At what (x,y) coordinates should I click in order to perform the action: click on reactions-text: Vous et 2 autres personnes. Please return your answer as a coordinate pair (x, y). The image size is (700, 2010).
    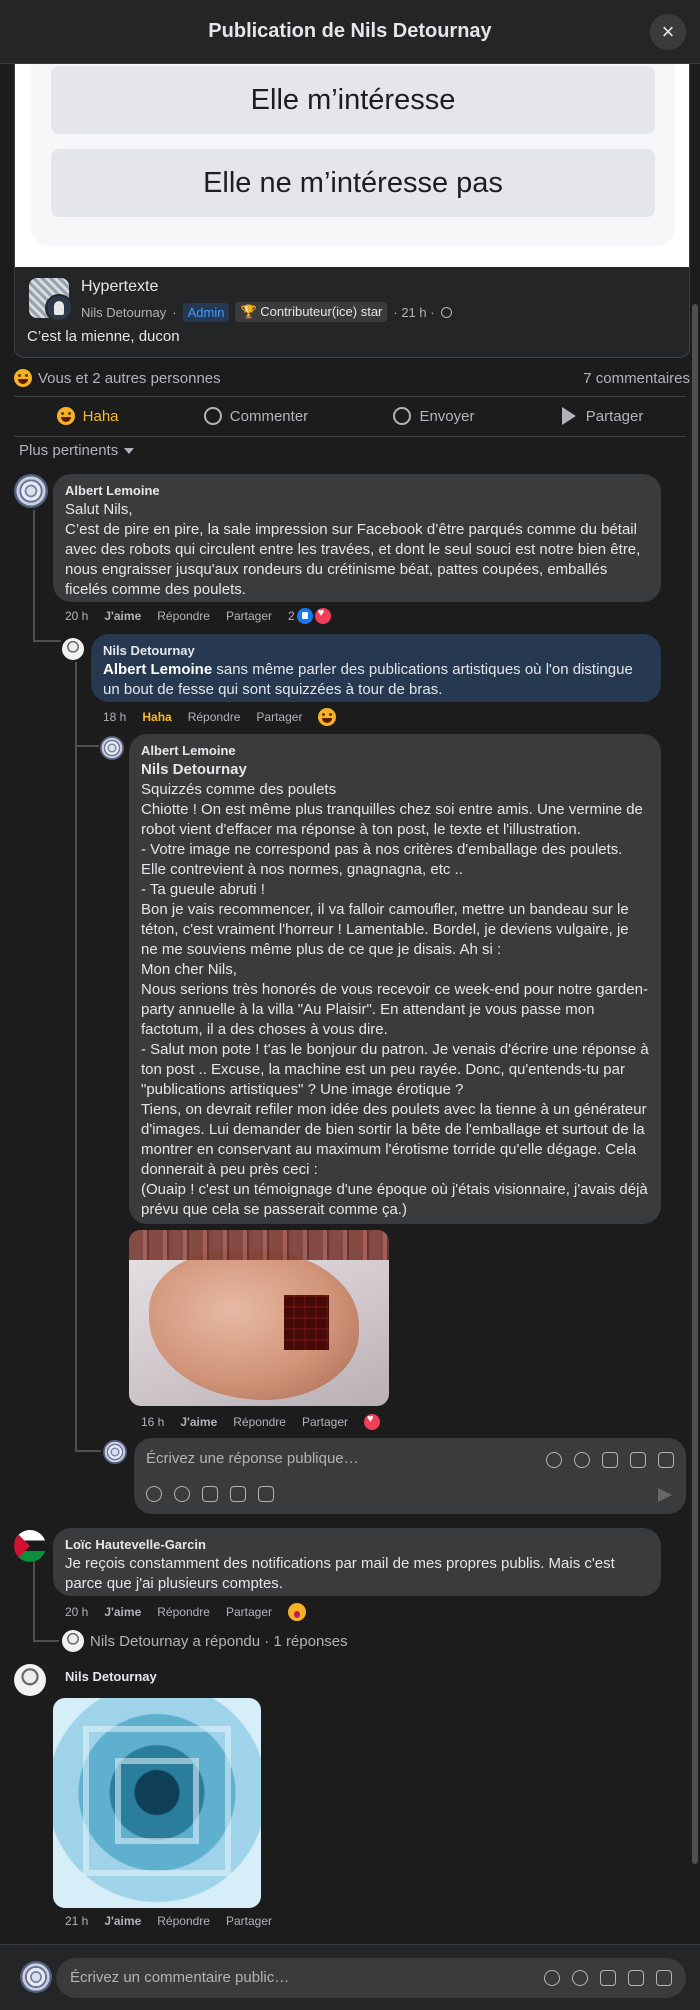
    Looking at the image, I should click on (129, 378).